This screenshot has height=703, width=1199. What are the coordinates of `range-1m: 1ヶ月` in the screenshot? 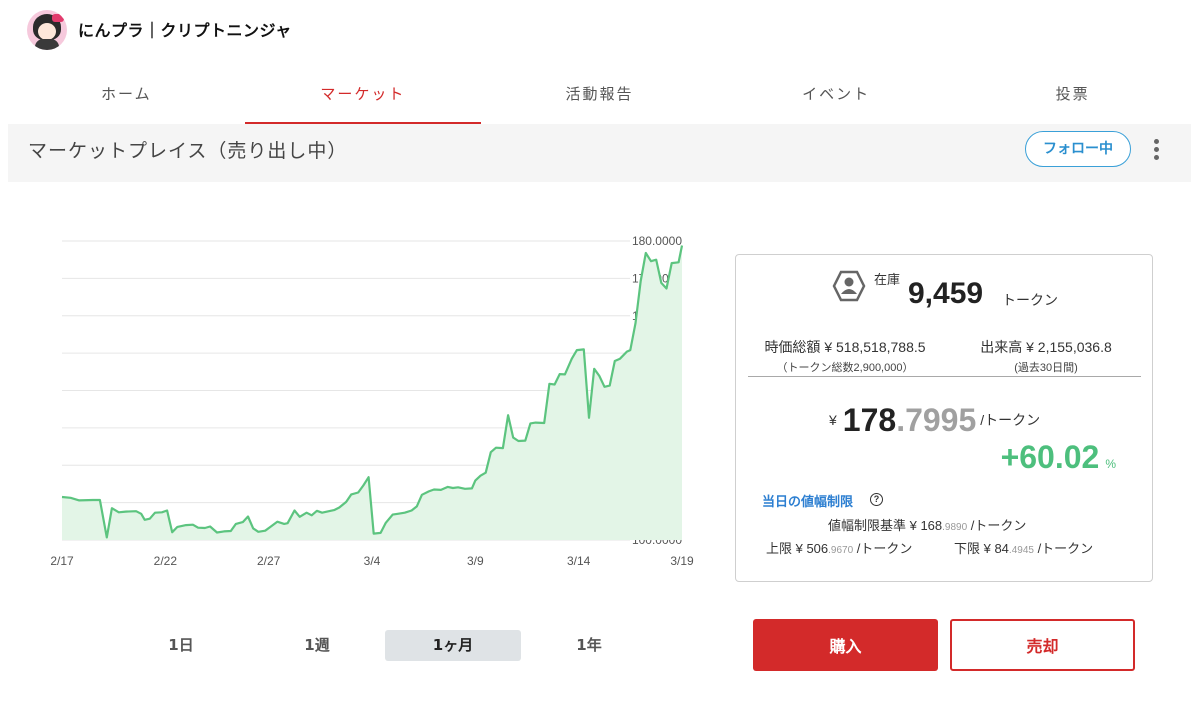 It's located at (453, 645).